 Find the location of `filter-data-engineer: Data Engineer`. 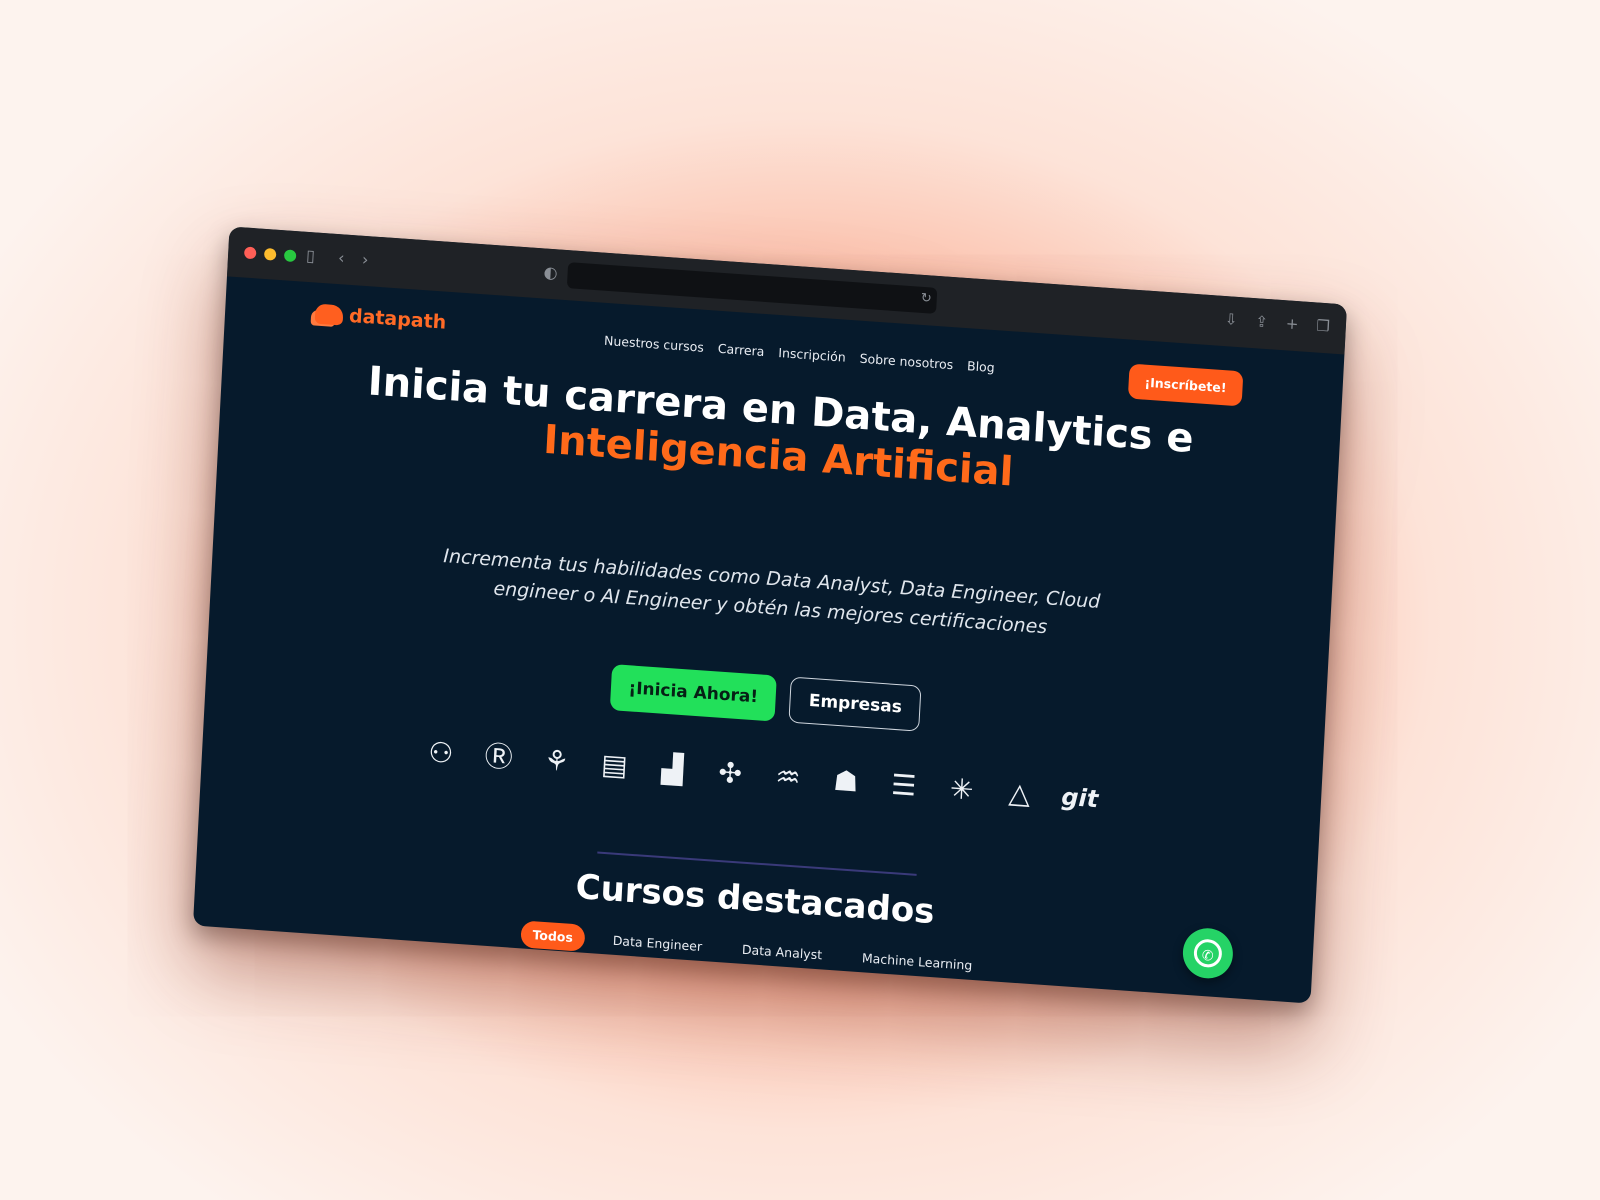

filter-data-engineer: Data Engineer is located at coordinates (657, 943).